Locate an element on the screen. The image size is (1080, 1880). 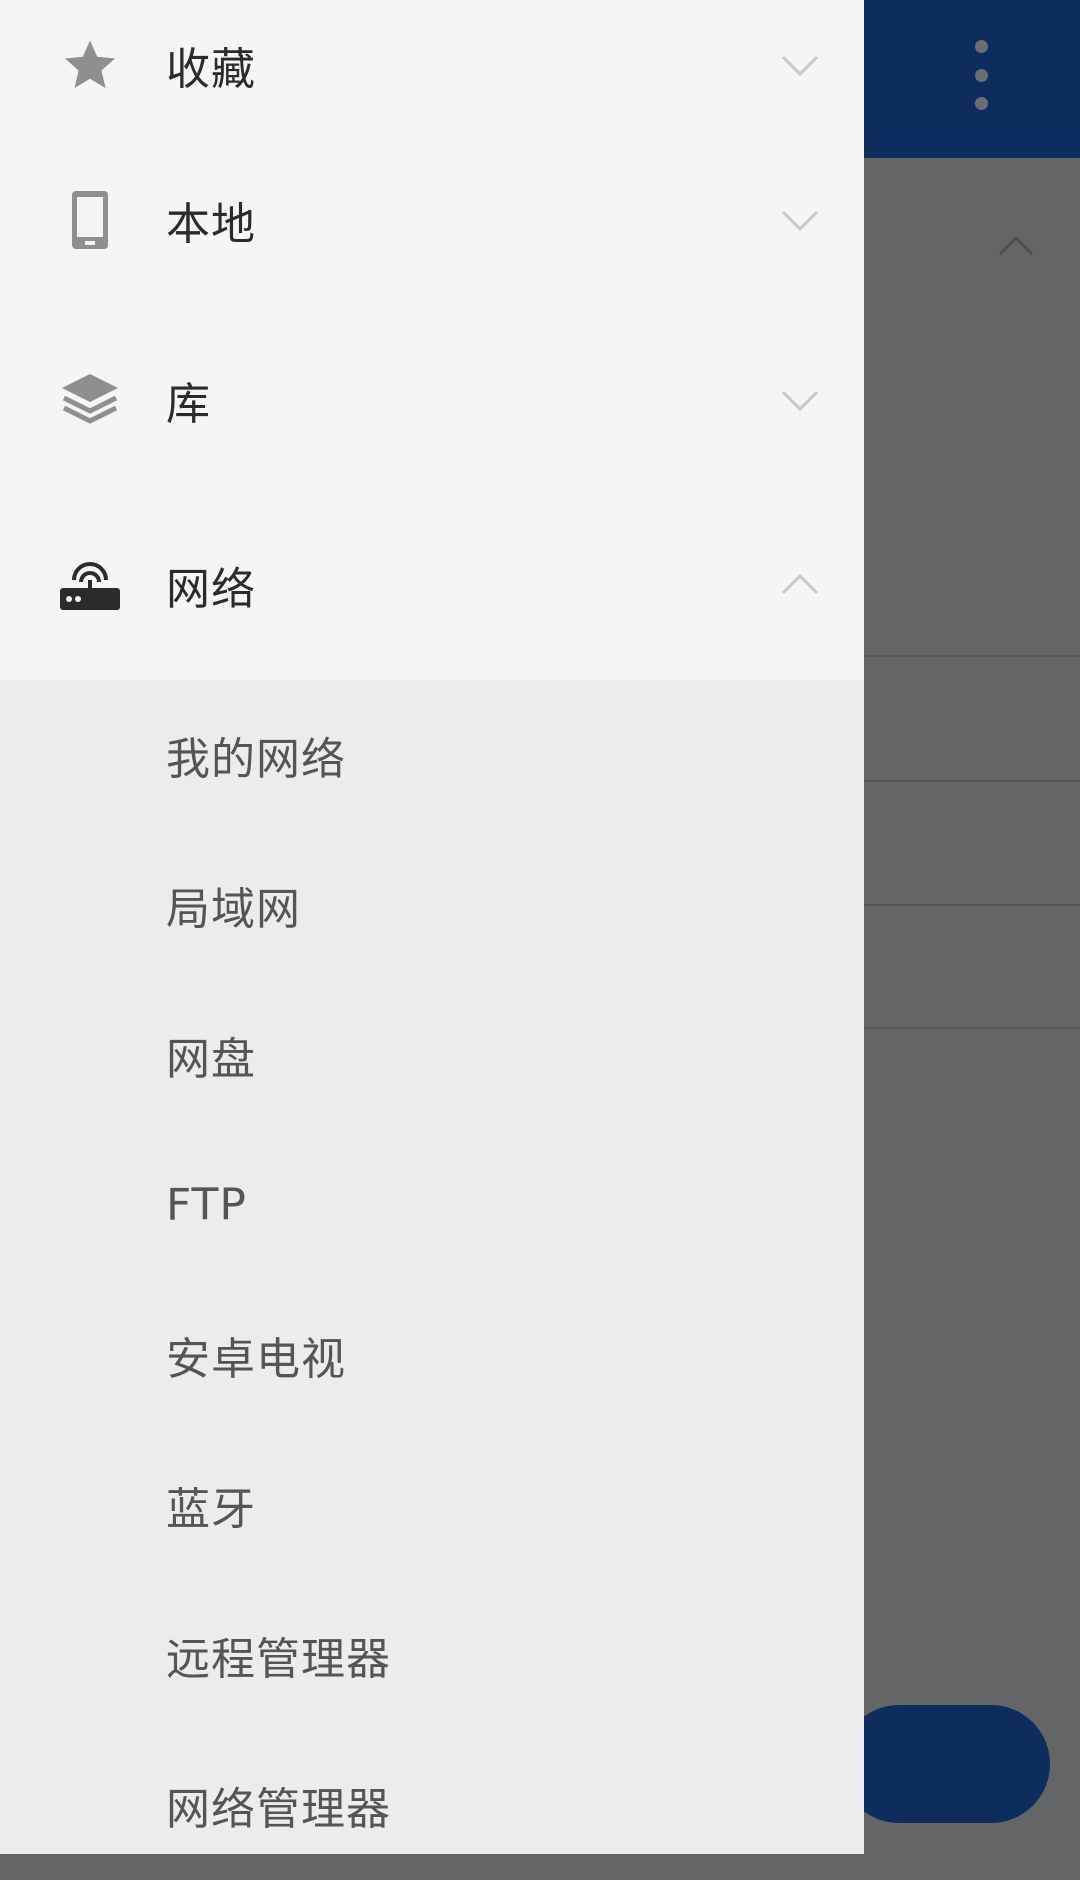
submenu-item-label: 我的网络 is located at coordinates (256, 759).